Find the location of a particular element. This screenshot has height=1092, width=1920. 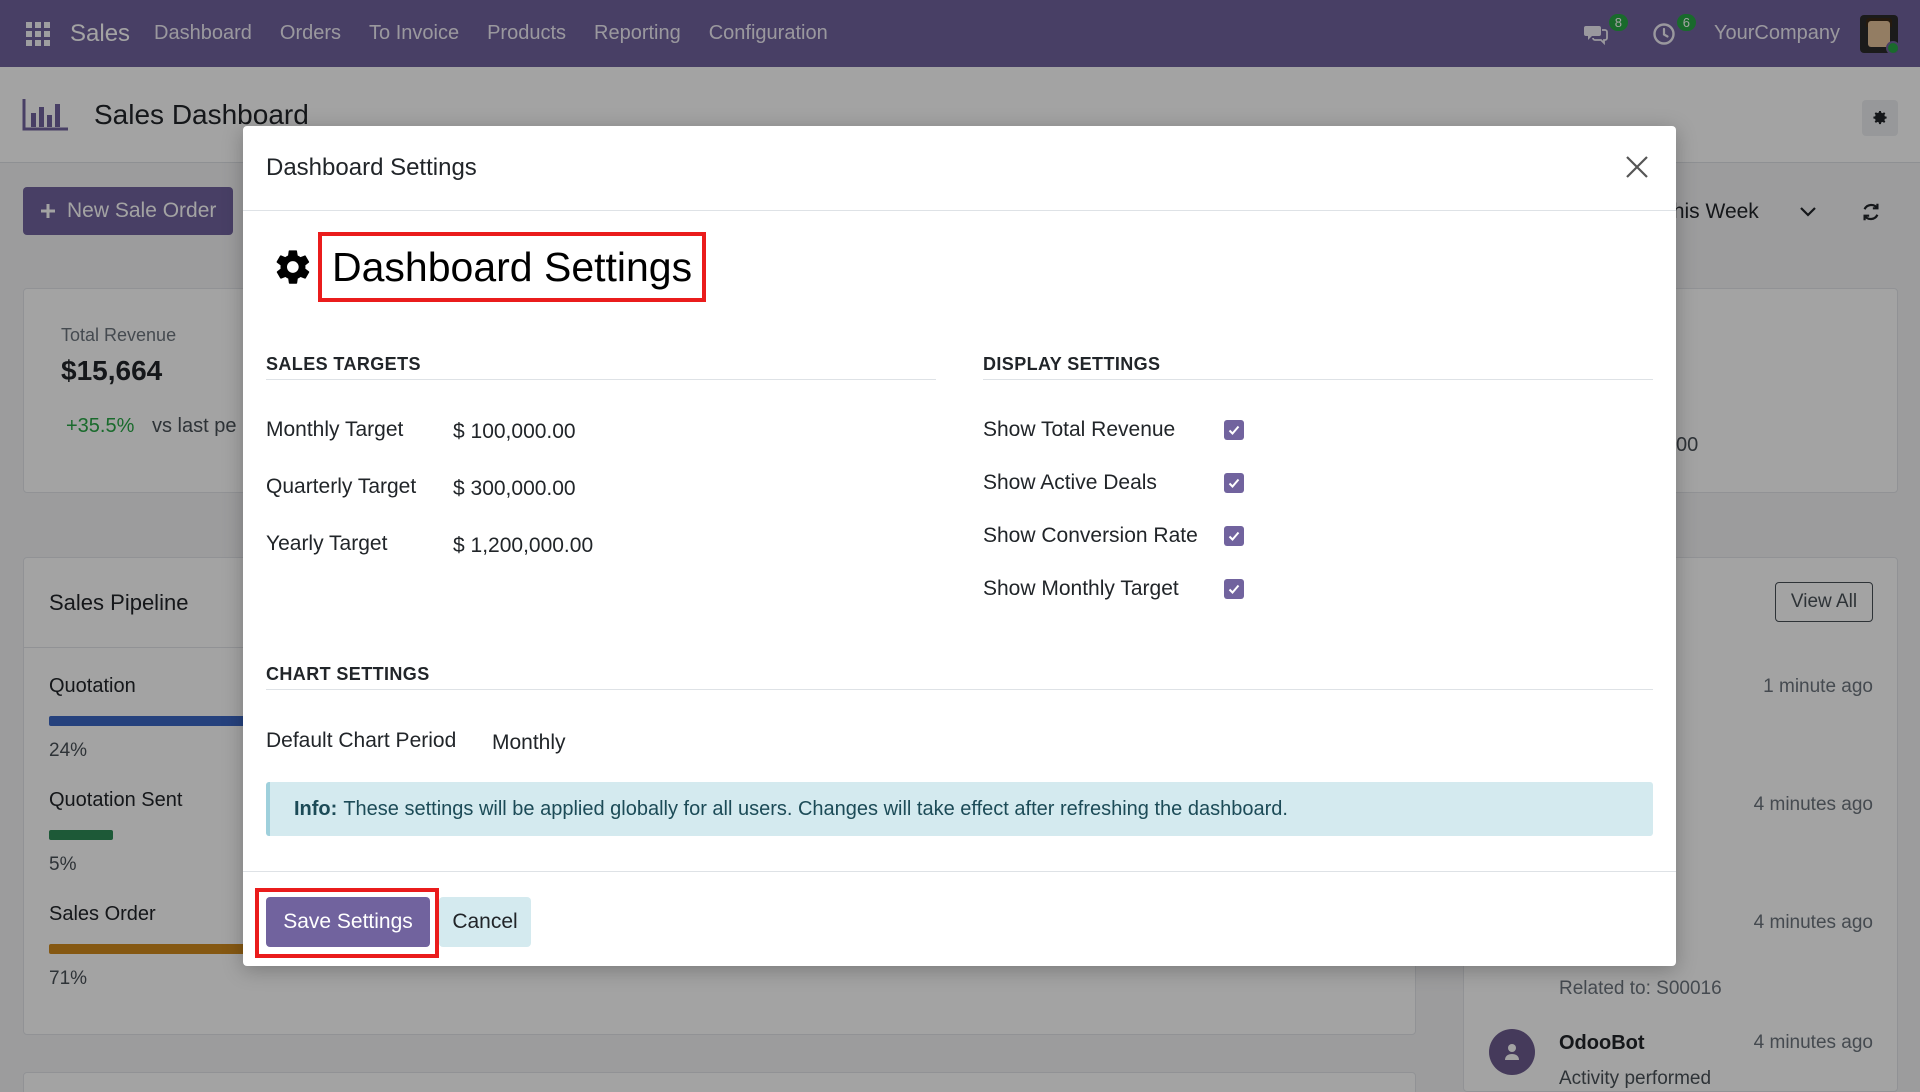

close-button is located at coordinates (1637, 167).